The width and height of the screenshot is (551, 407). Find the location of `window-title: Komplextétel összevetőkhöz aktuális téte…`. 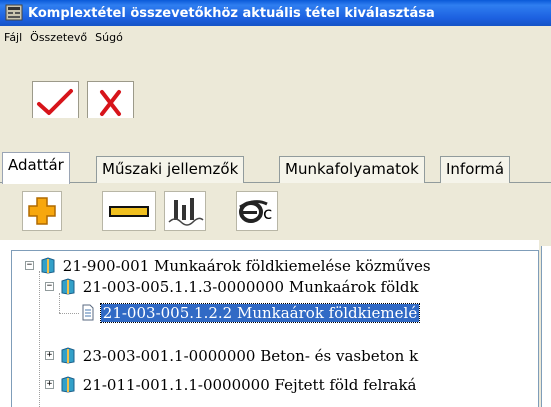

window-title: Komplextétel összevetőkhöz aktuális téte… is located at coordinates (231, 13).